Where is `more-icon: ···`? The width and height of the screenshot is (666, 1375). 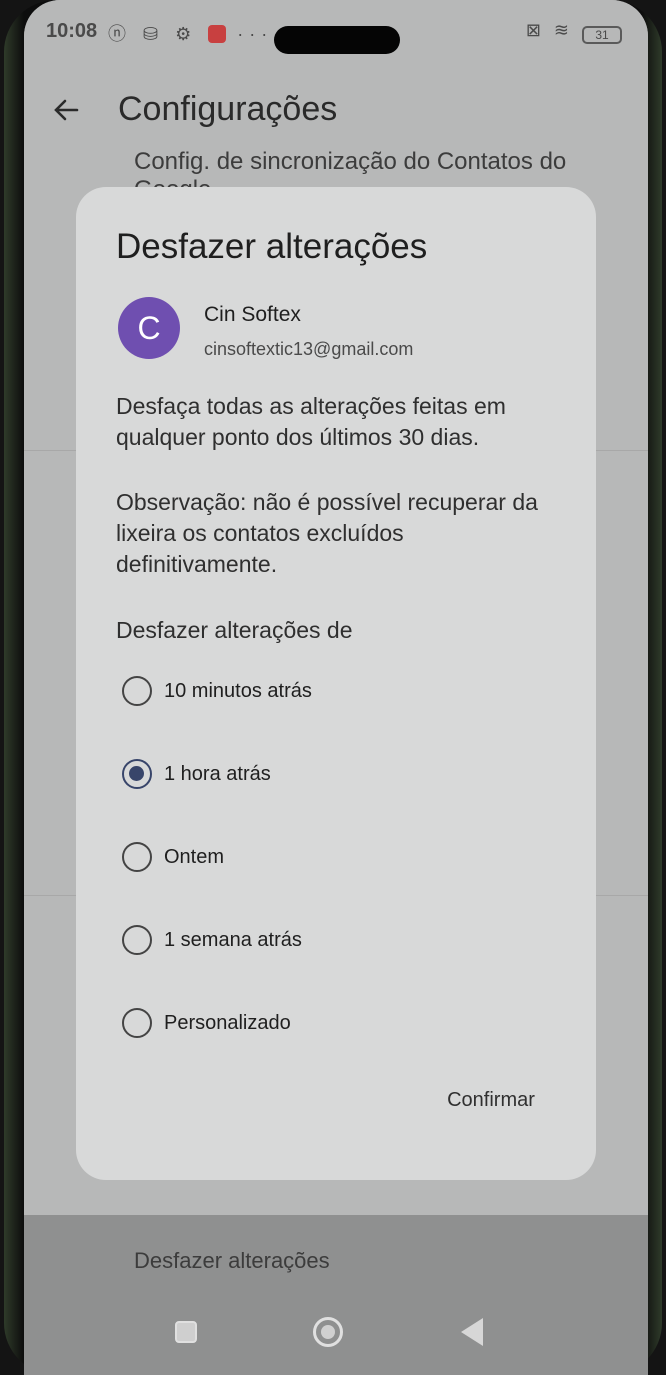 more-icon: ··· is located at coordinates (255, 34).